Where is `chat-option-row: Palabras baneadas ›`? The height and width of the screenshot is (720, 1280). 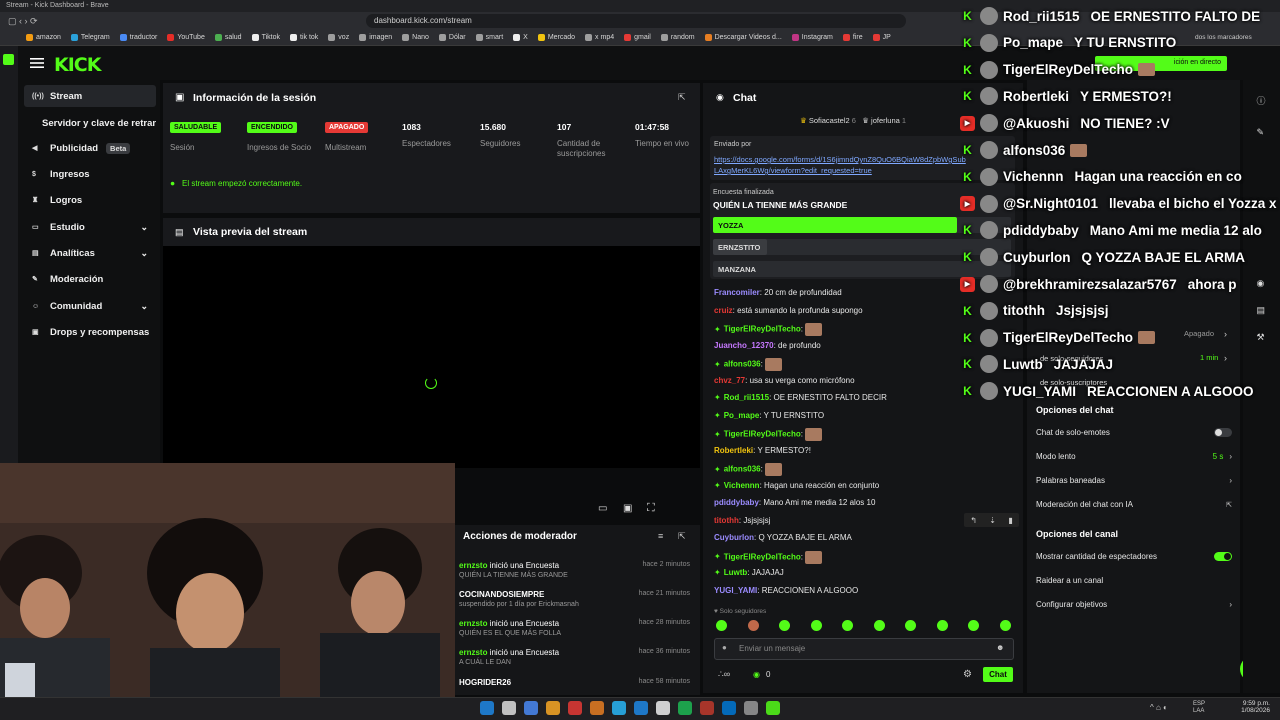
chat-option-row: Palabras baneadas › is located at coordinates (1134, 480).